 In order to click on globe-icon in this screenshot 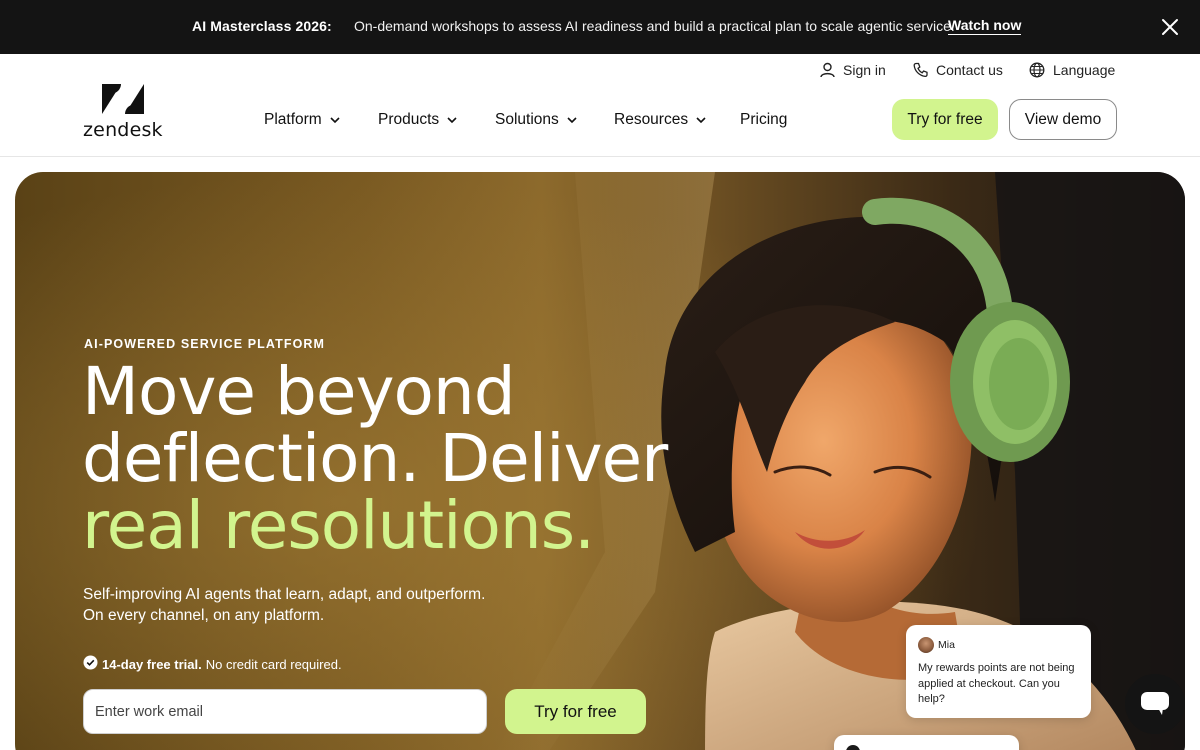, I will do `click(1037, 70)`.